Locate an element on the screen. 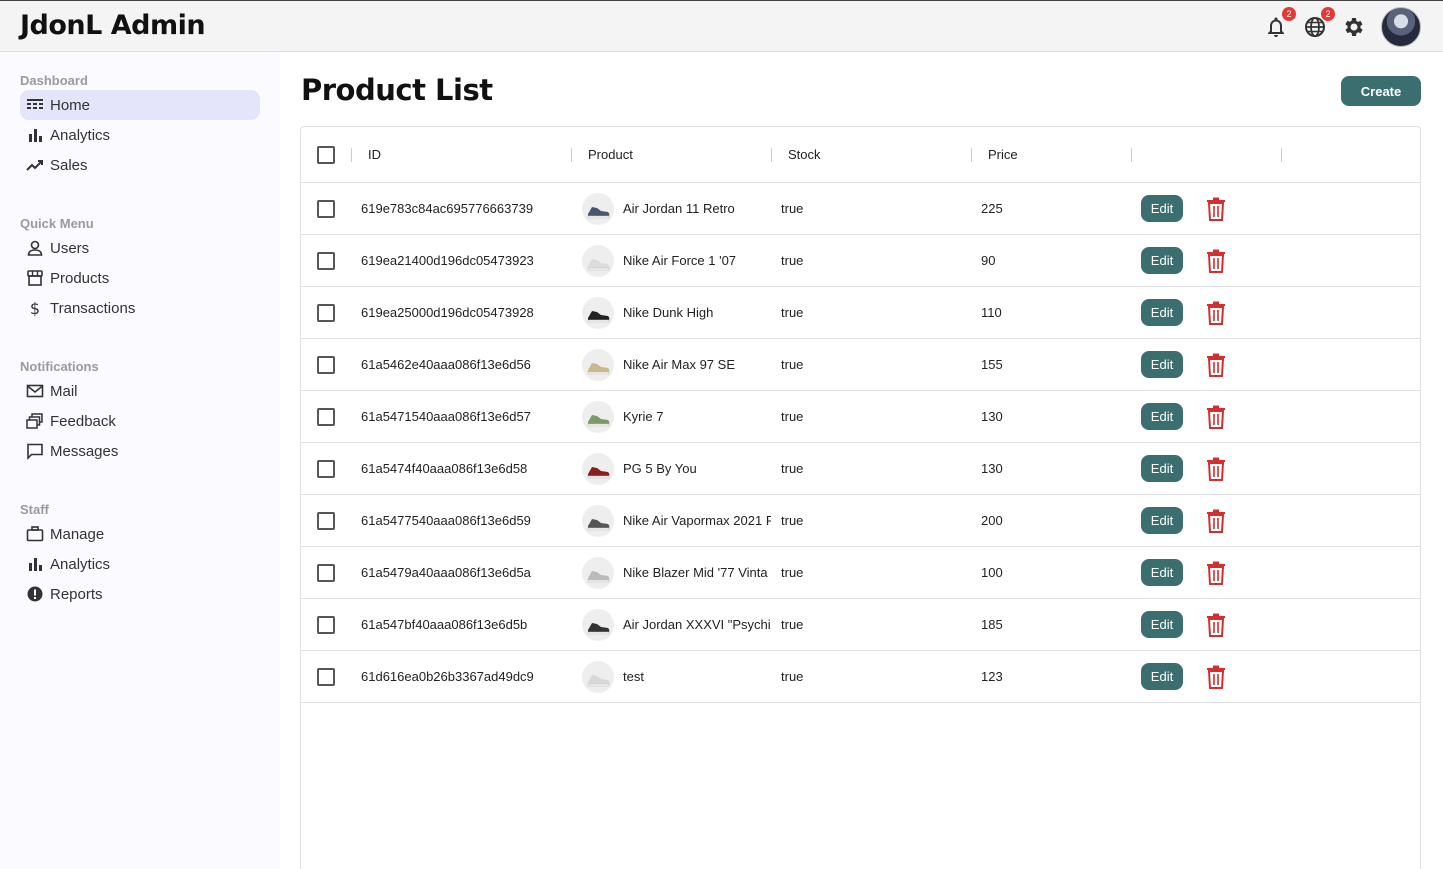 The height and width of the screenshot is (869, 1443). sidebar-item-analytics: Analytics is located at coordinates (140, 135).